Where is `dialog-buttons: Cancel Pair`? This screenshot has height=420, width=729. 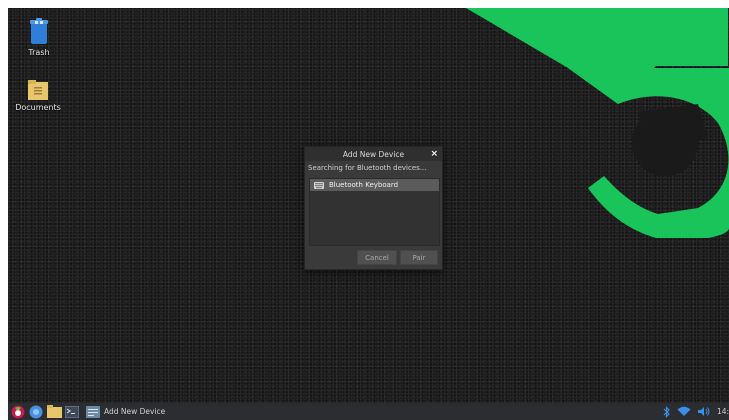 dialog-buttons: Cancel Pair is located at coordinates (397, 257).